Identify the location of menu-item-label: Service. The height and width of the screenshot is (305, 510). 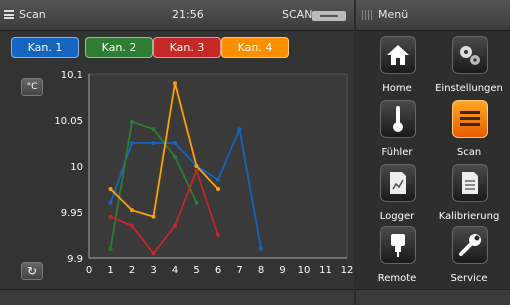
(469, 278).